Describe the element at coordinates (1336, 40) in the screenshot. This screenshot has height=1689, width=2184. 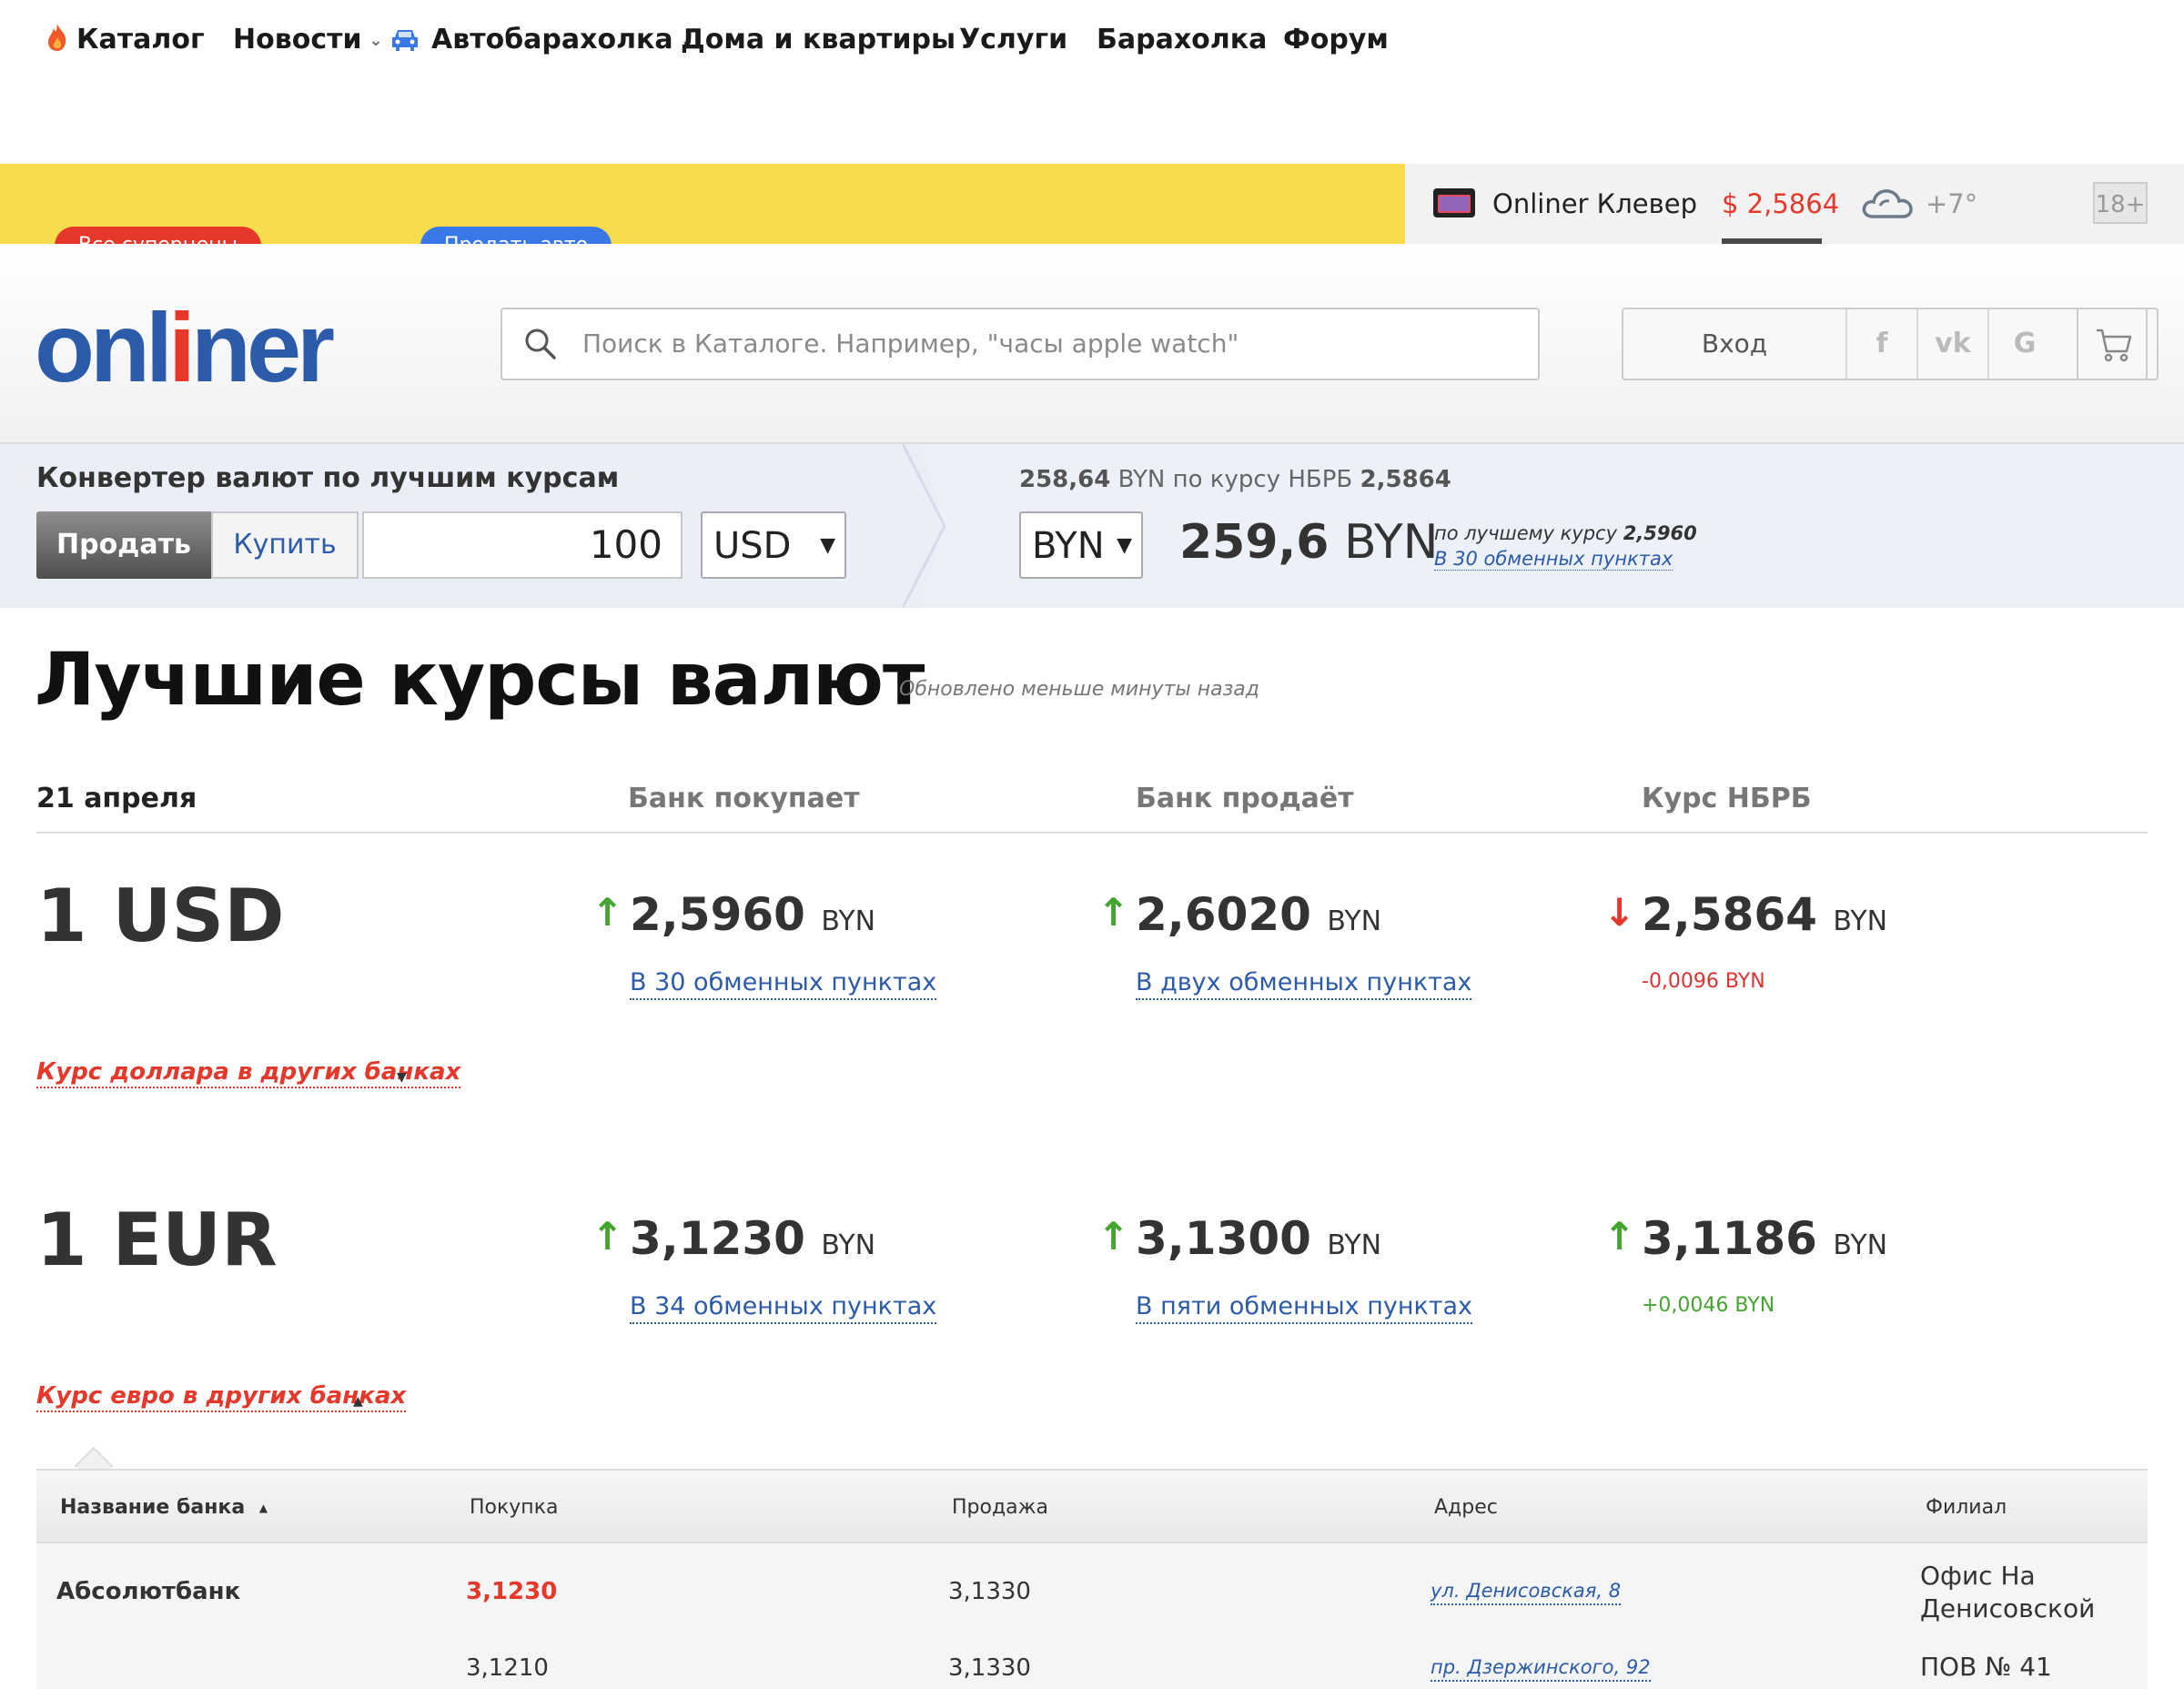
I see `nav-item-forum: Форум` at that location.